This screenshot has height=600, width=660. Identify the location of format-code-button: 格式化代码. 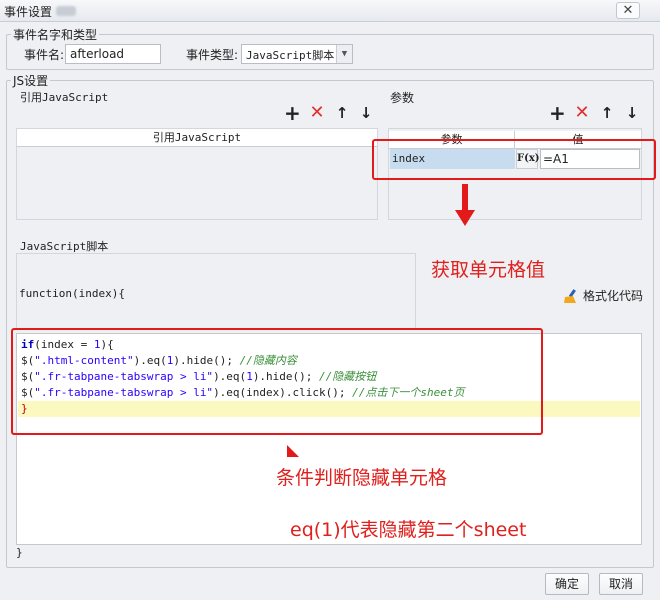
(603, 295).